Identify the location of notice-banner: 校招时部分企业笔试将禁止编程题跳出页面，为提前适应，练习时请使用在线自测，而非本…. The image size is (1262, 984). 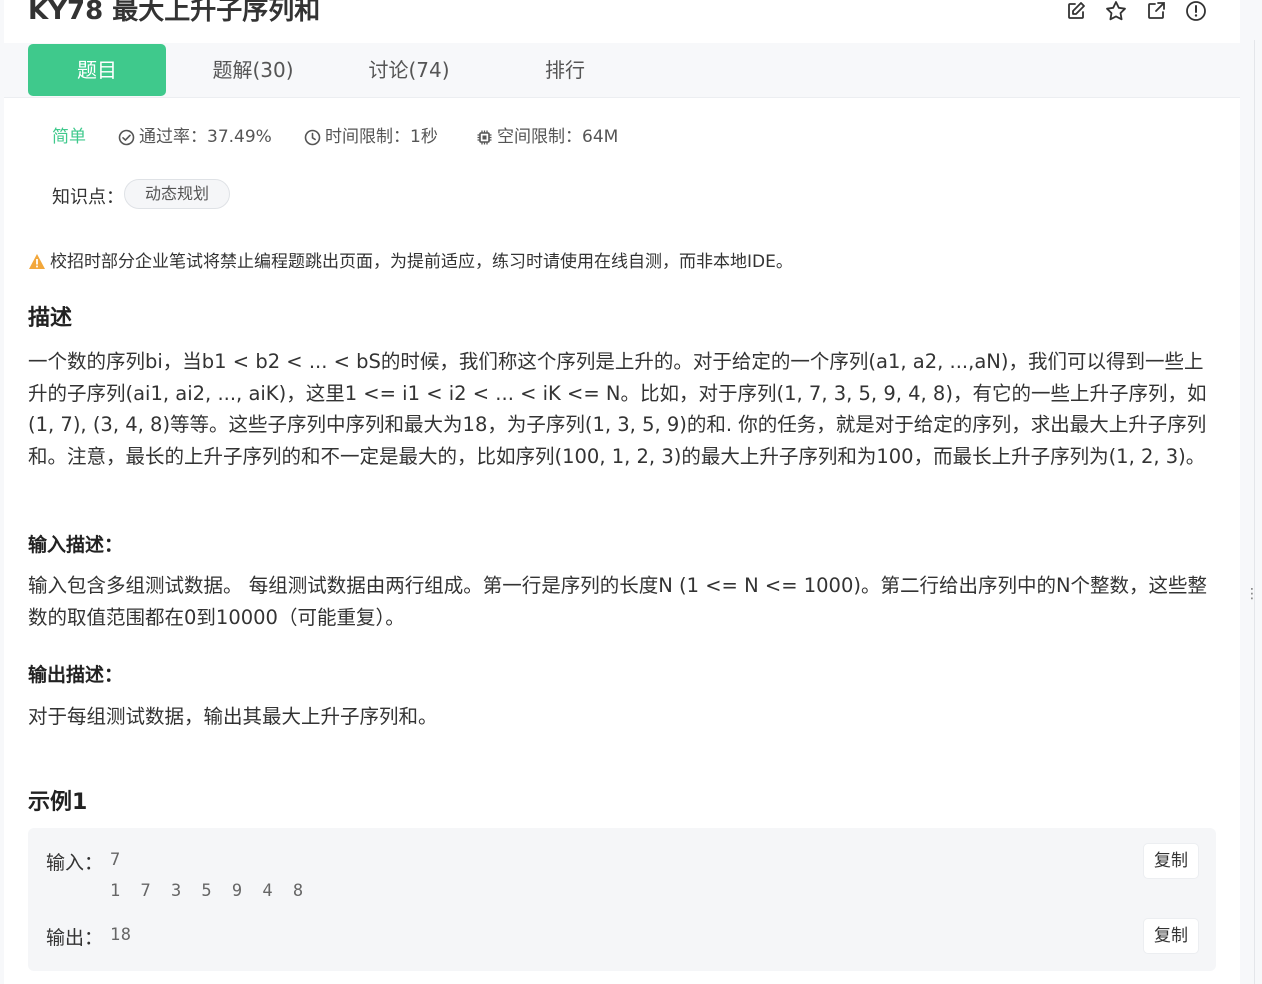
(410, 259).